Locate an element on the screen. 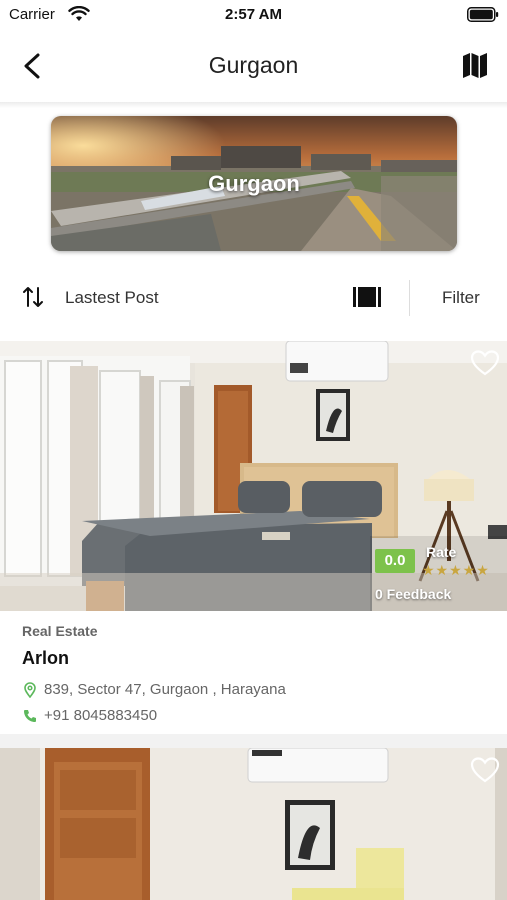 This screenshot has height=900, width=507. rating-stars: ★★★★★ is located at coordinates (456, 570).